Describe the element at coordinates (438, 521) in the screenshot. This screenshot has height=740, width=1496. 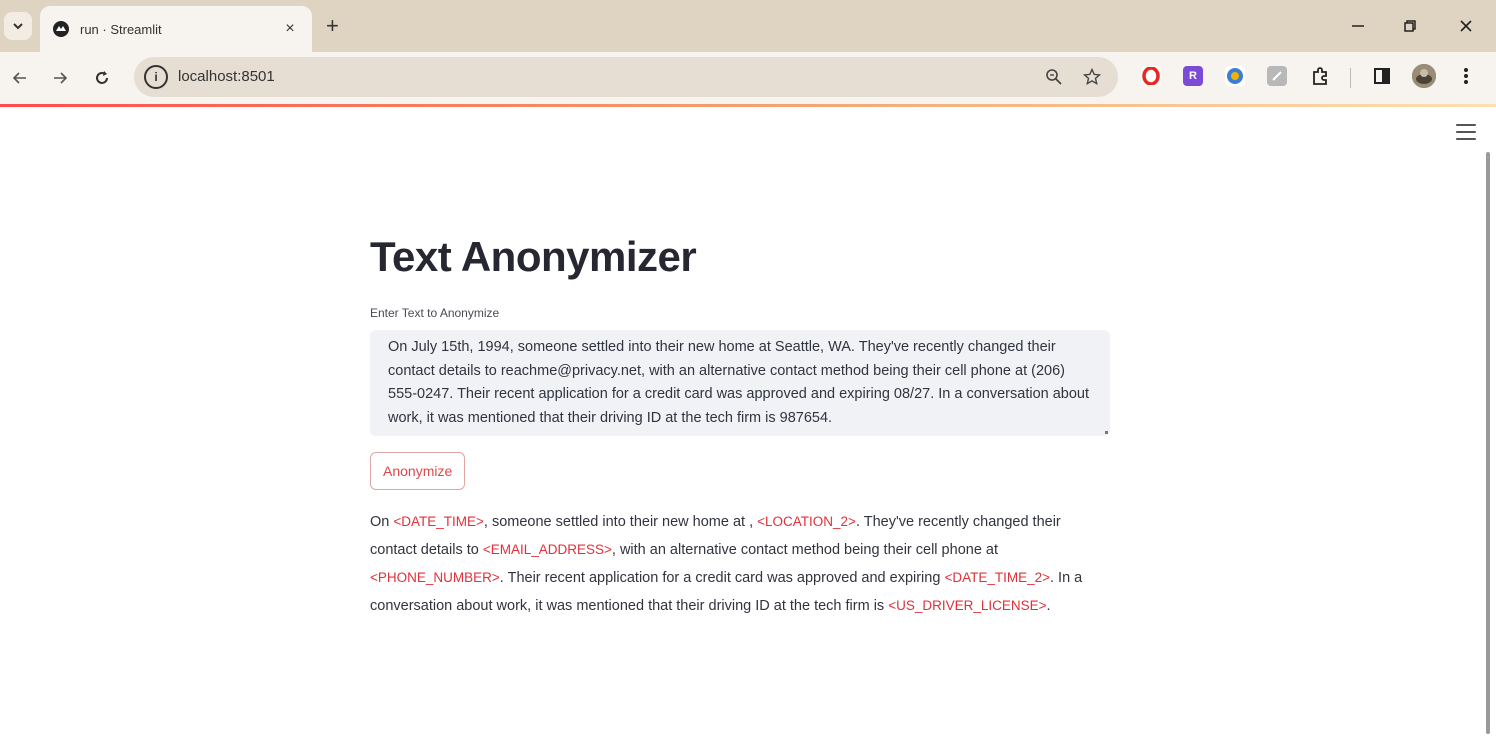
I see `entity-placeholder: <DATE_TIME>` at that location.